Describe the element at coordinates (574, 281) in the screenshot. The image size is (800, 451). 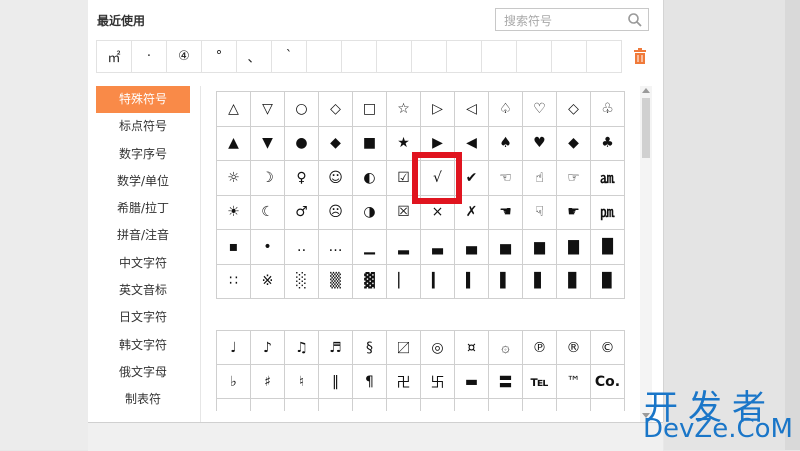
I see `symbol-cell: ▊` at that location.